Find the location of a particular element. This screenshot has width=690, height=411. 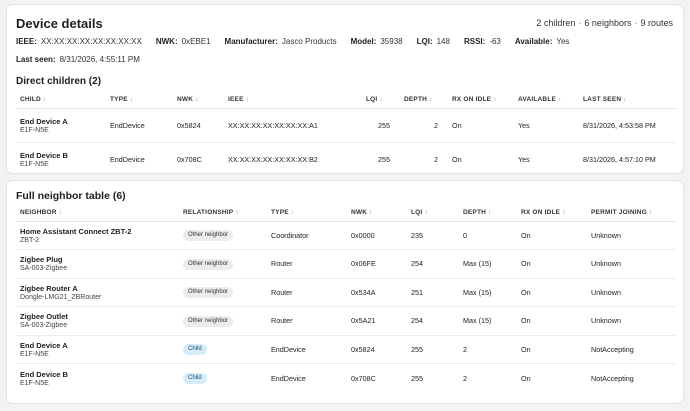

permit-joining: Unknown is located at coordinates (606, 292).